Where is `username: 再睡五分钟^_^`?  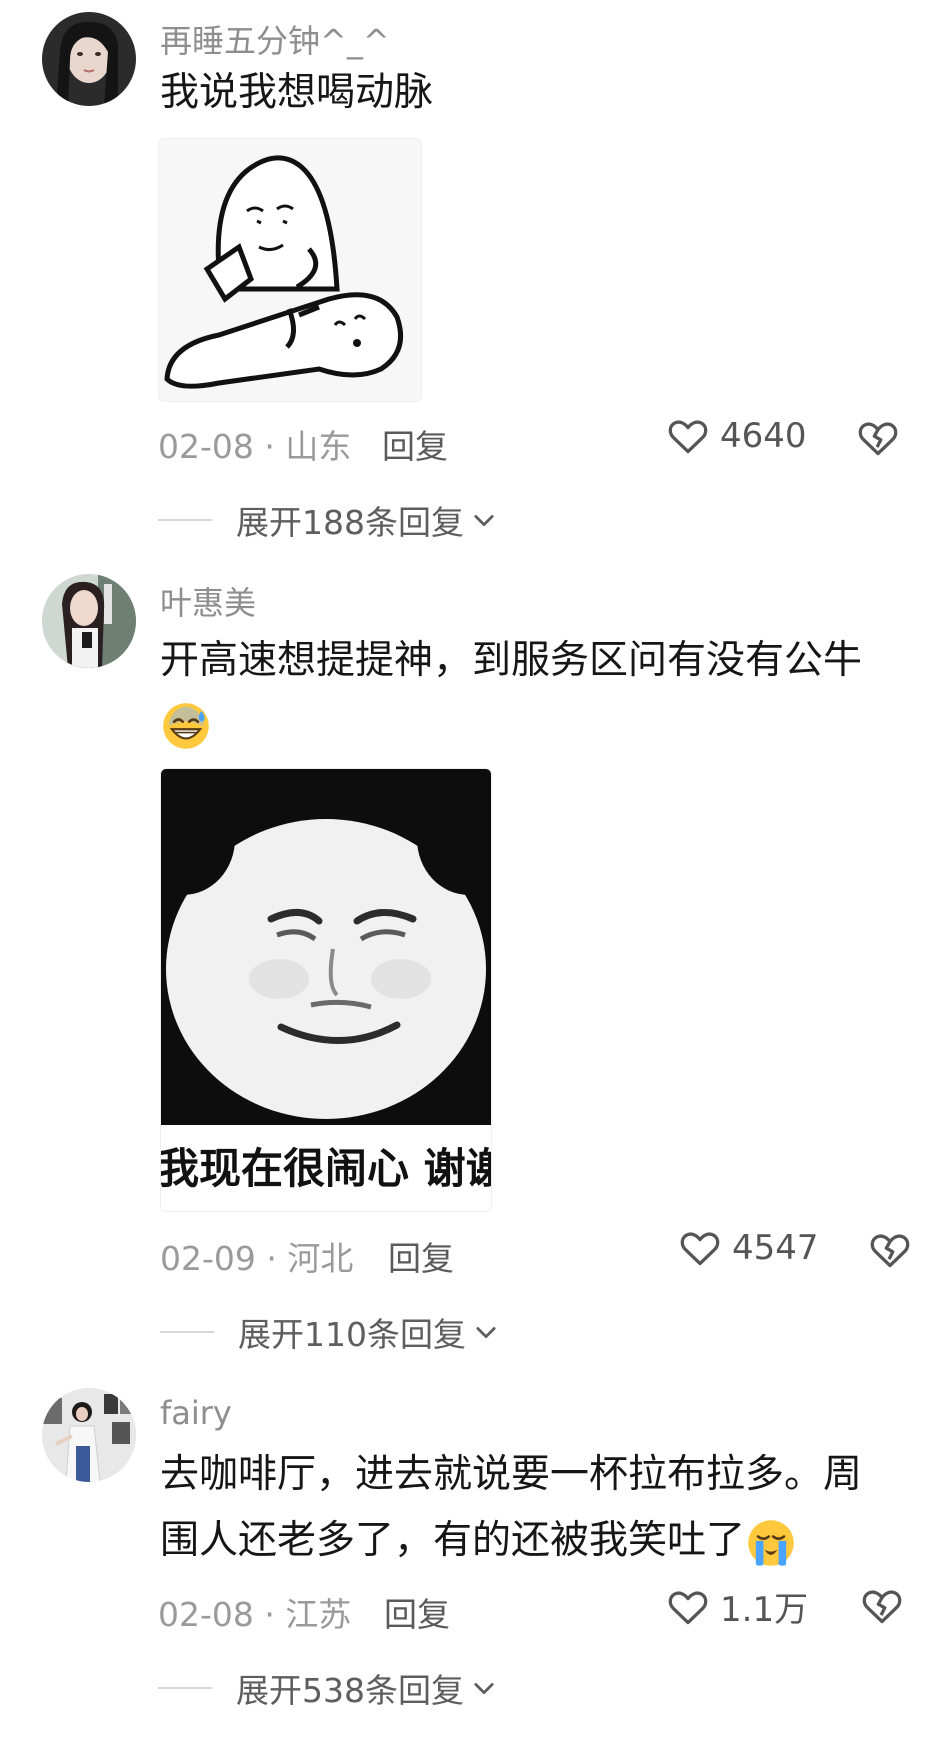 username: 再睡五分钟^_^ is located at coordinates (275, 39).